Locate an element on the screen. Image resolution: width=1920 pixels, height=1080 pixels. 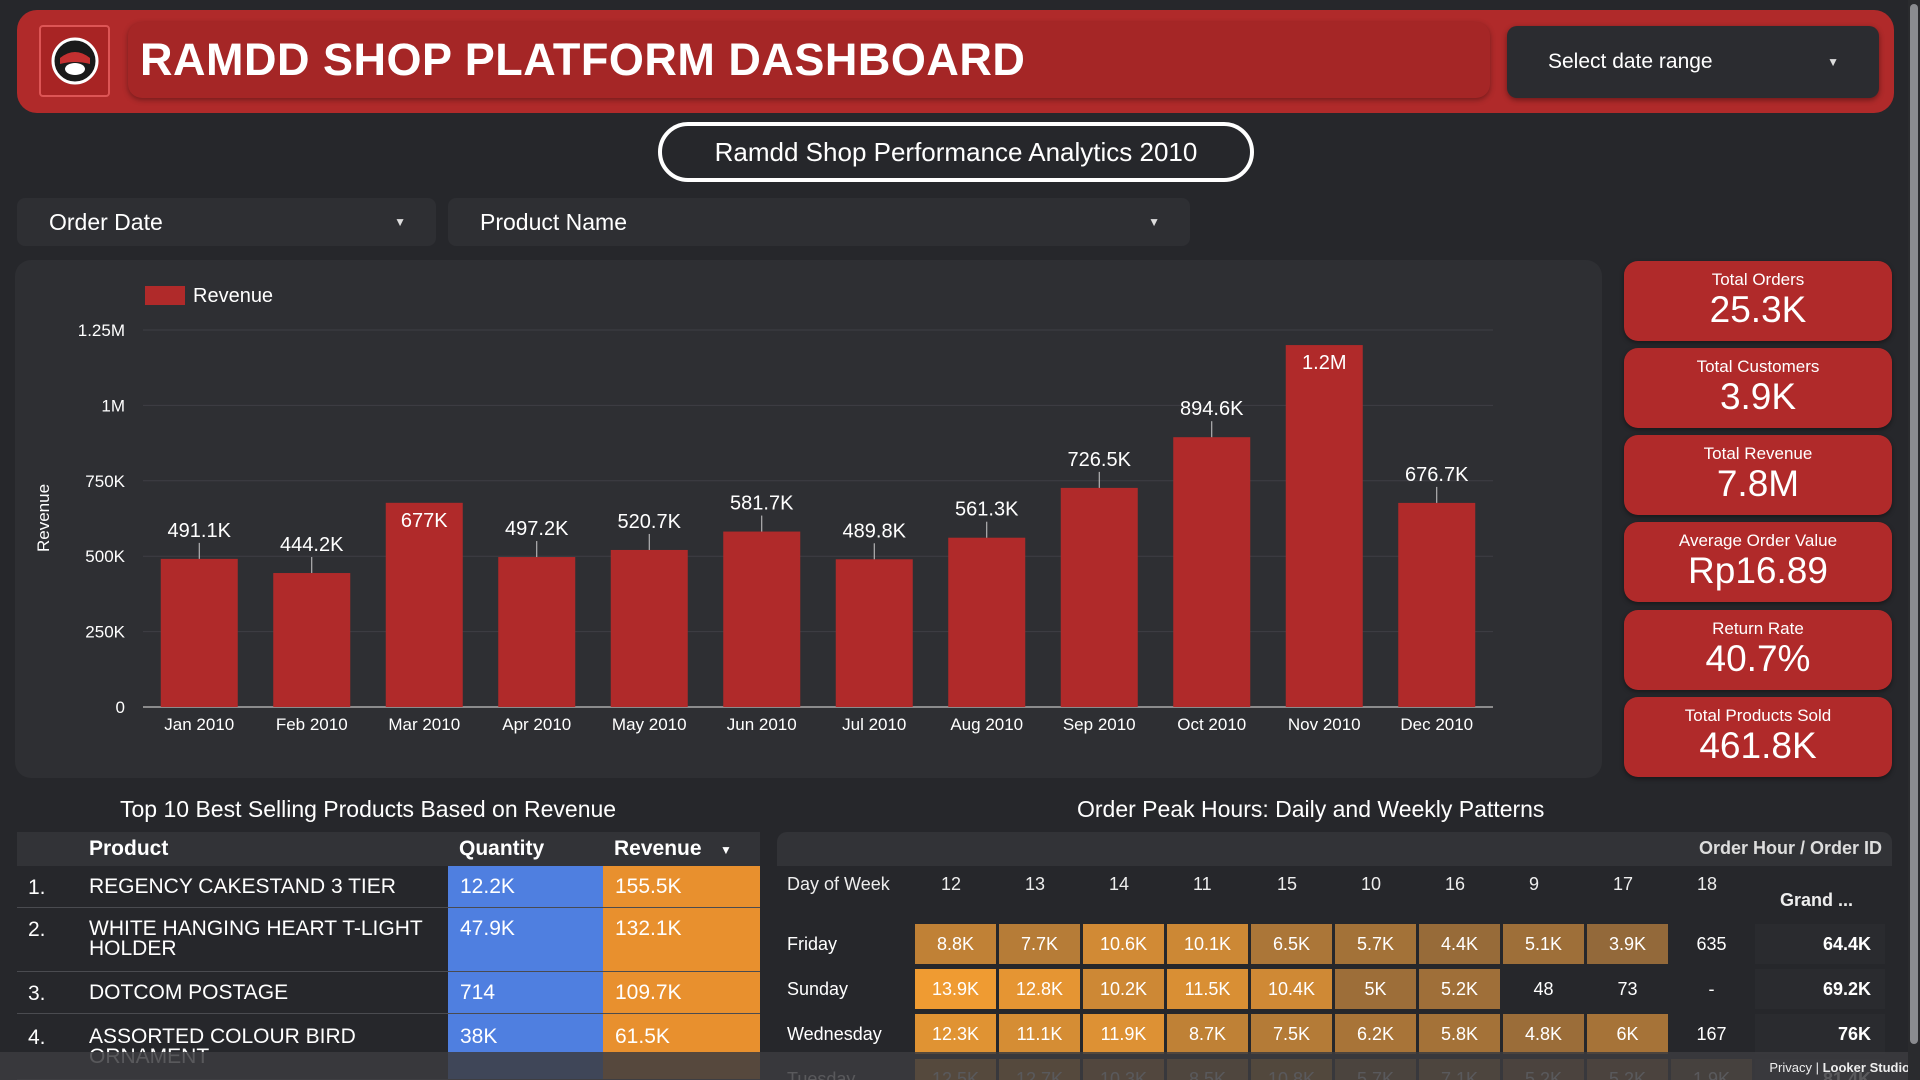
y-tick-label: 0 is located at coordinates (120, 707).